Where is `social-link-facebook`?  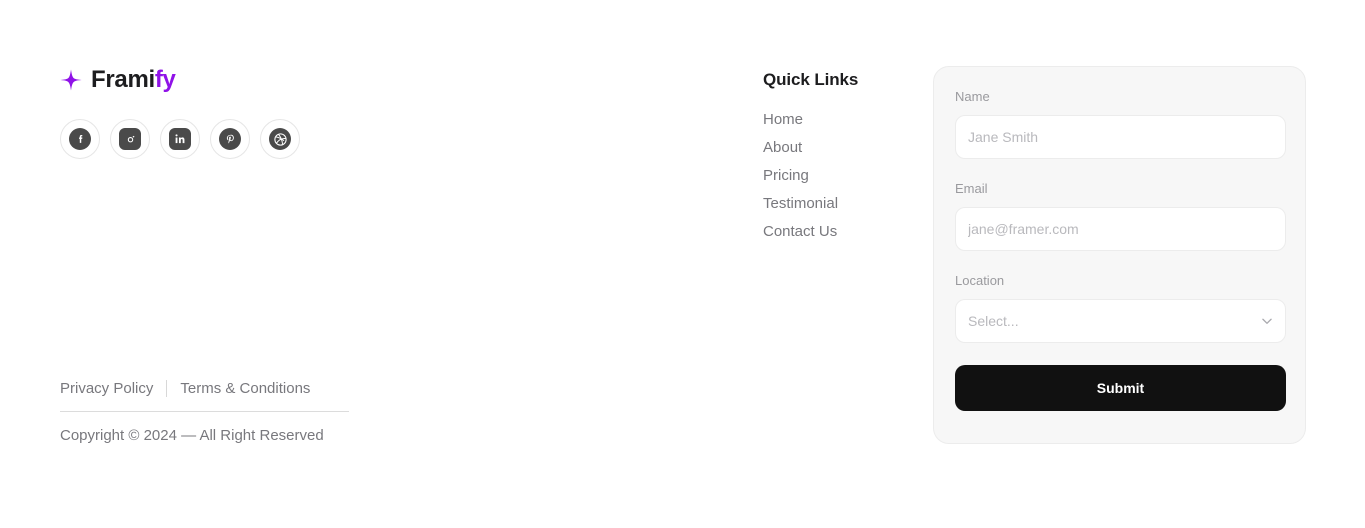
social-link-facebook is located at coordinates (80, 139).